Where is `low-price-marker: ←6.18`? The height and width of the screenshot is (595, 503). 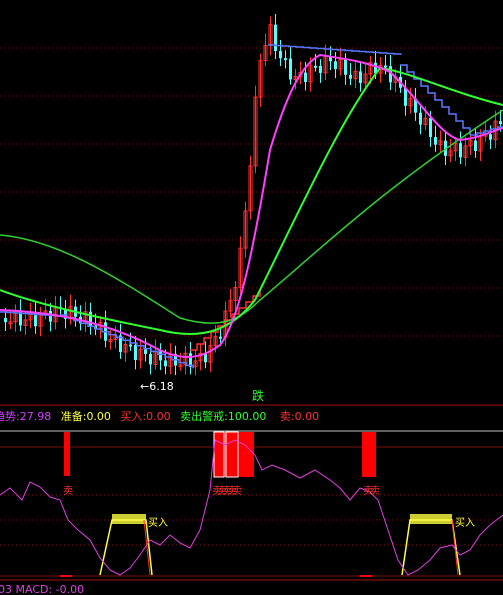
low-price-marker: ←6.18 is located at coordinates (157, 386).